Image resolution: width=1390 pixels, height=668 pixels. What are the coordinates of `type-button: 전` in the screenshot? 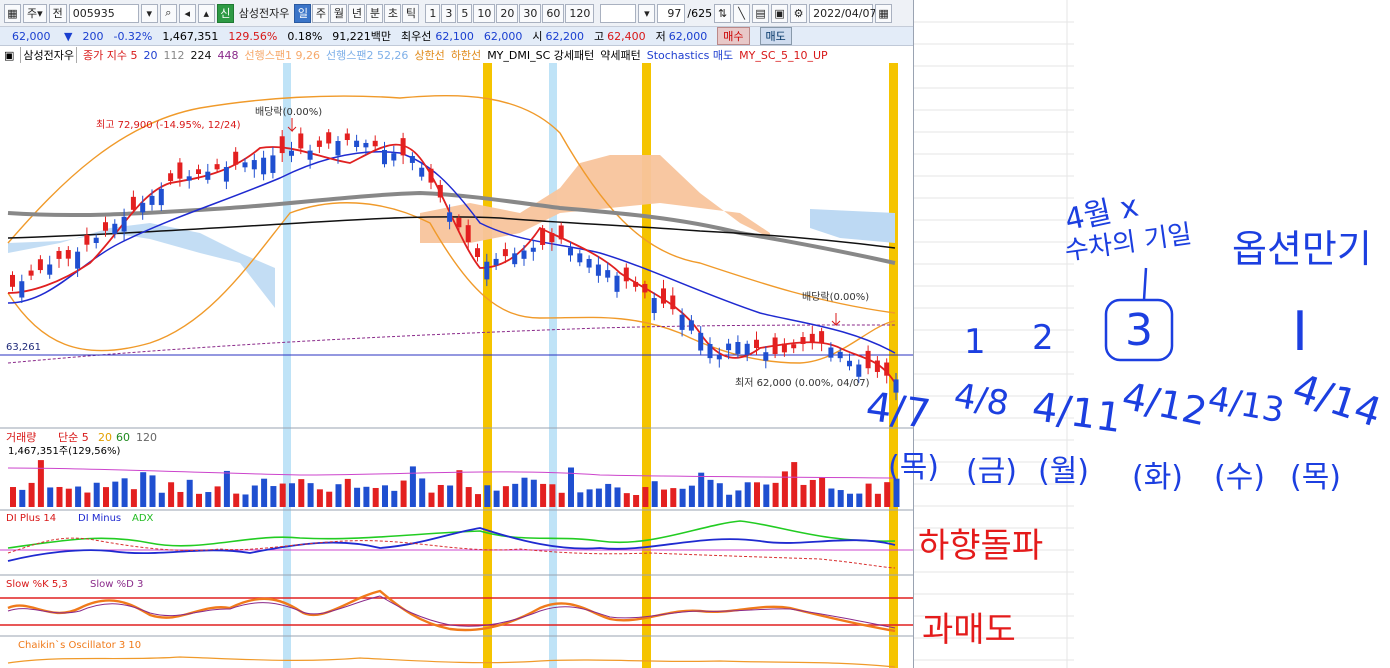 It's located at (57, 13).